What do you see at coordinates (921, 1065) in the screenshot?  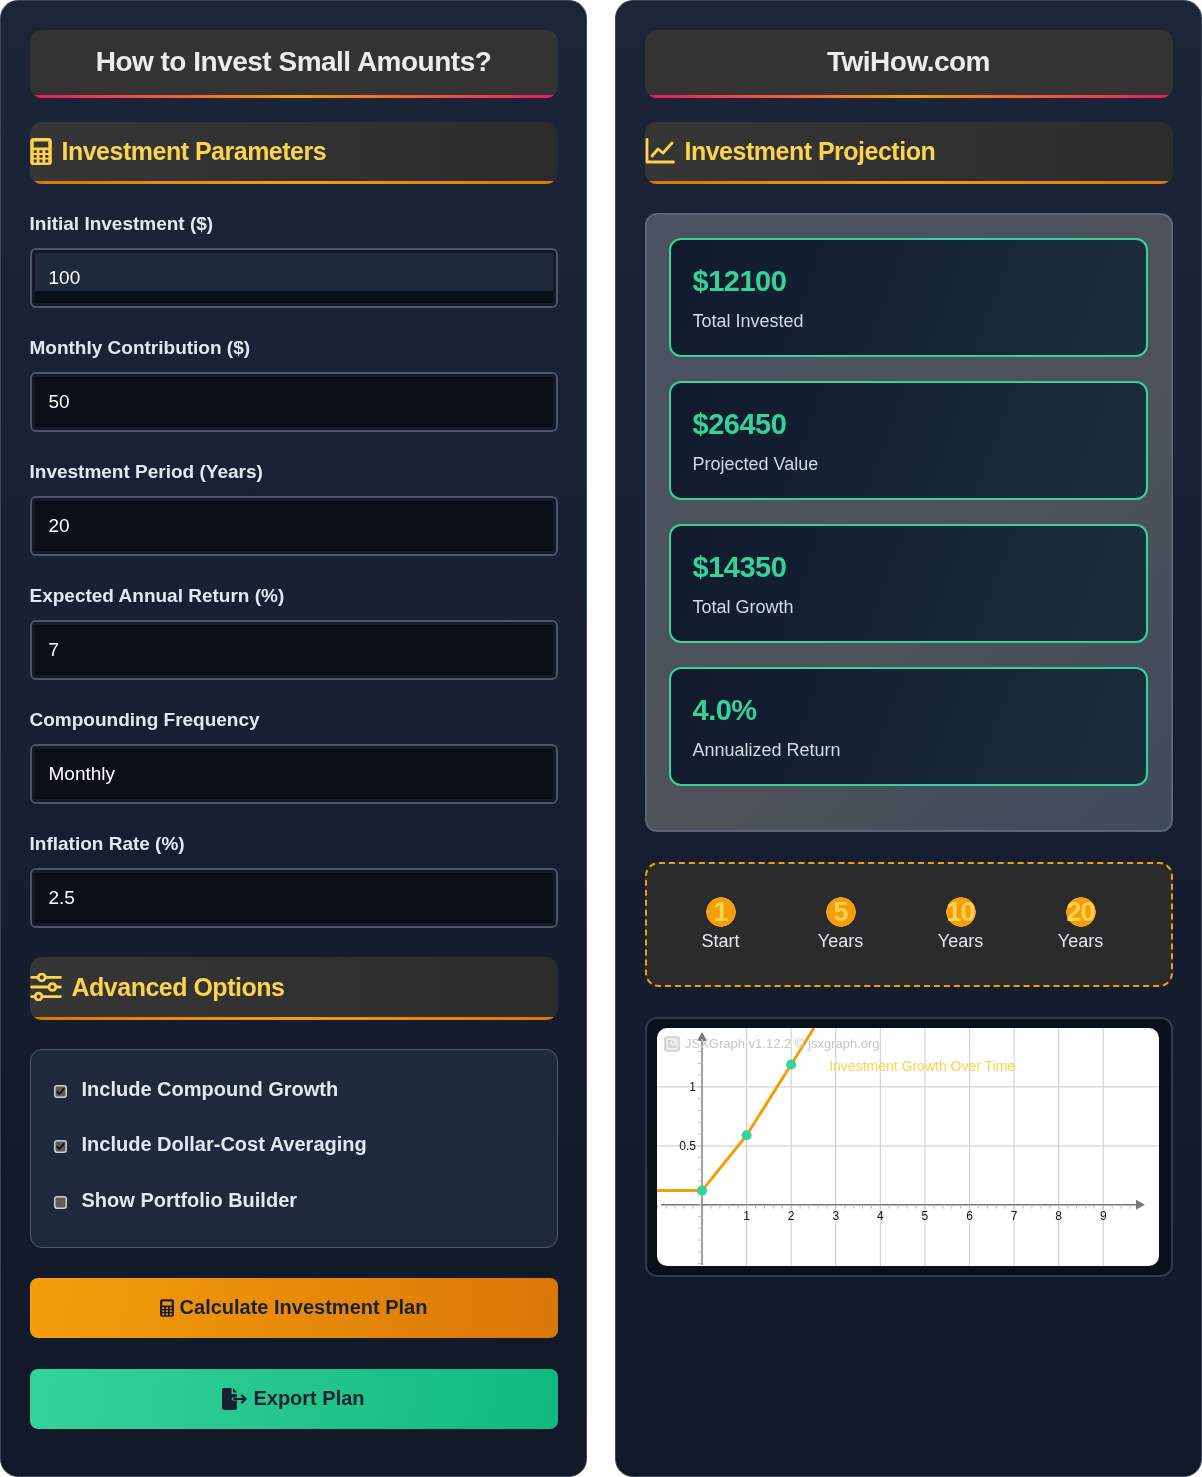 I see `chart-title: Investment Growth Over Time` at bounding box center [921, 1065].